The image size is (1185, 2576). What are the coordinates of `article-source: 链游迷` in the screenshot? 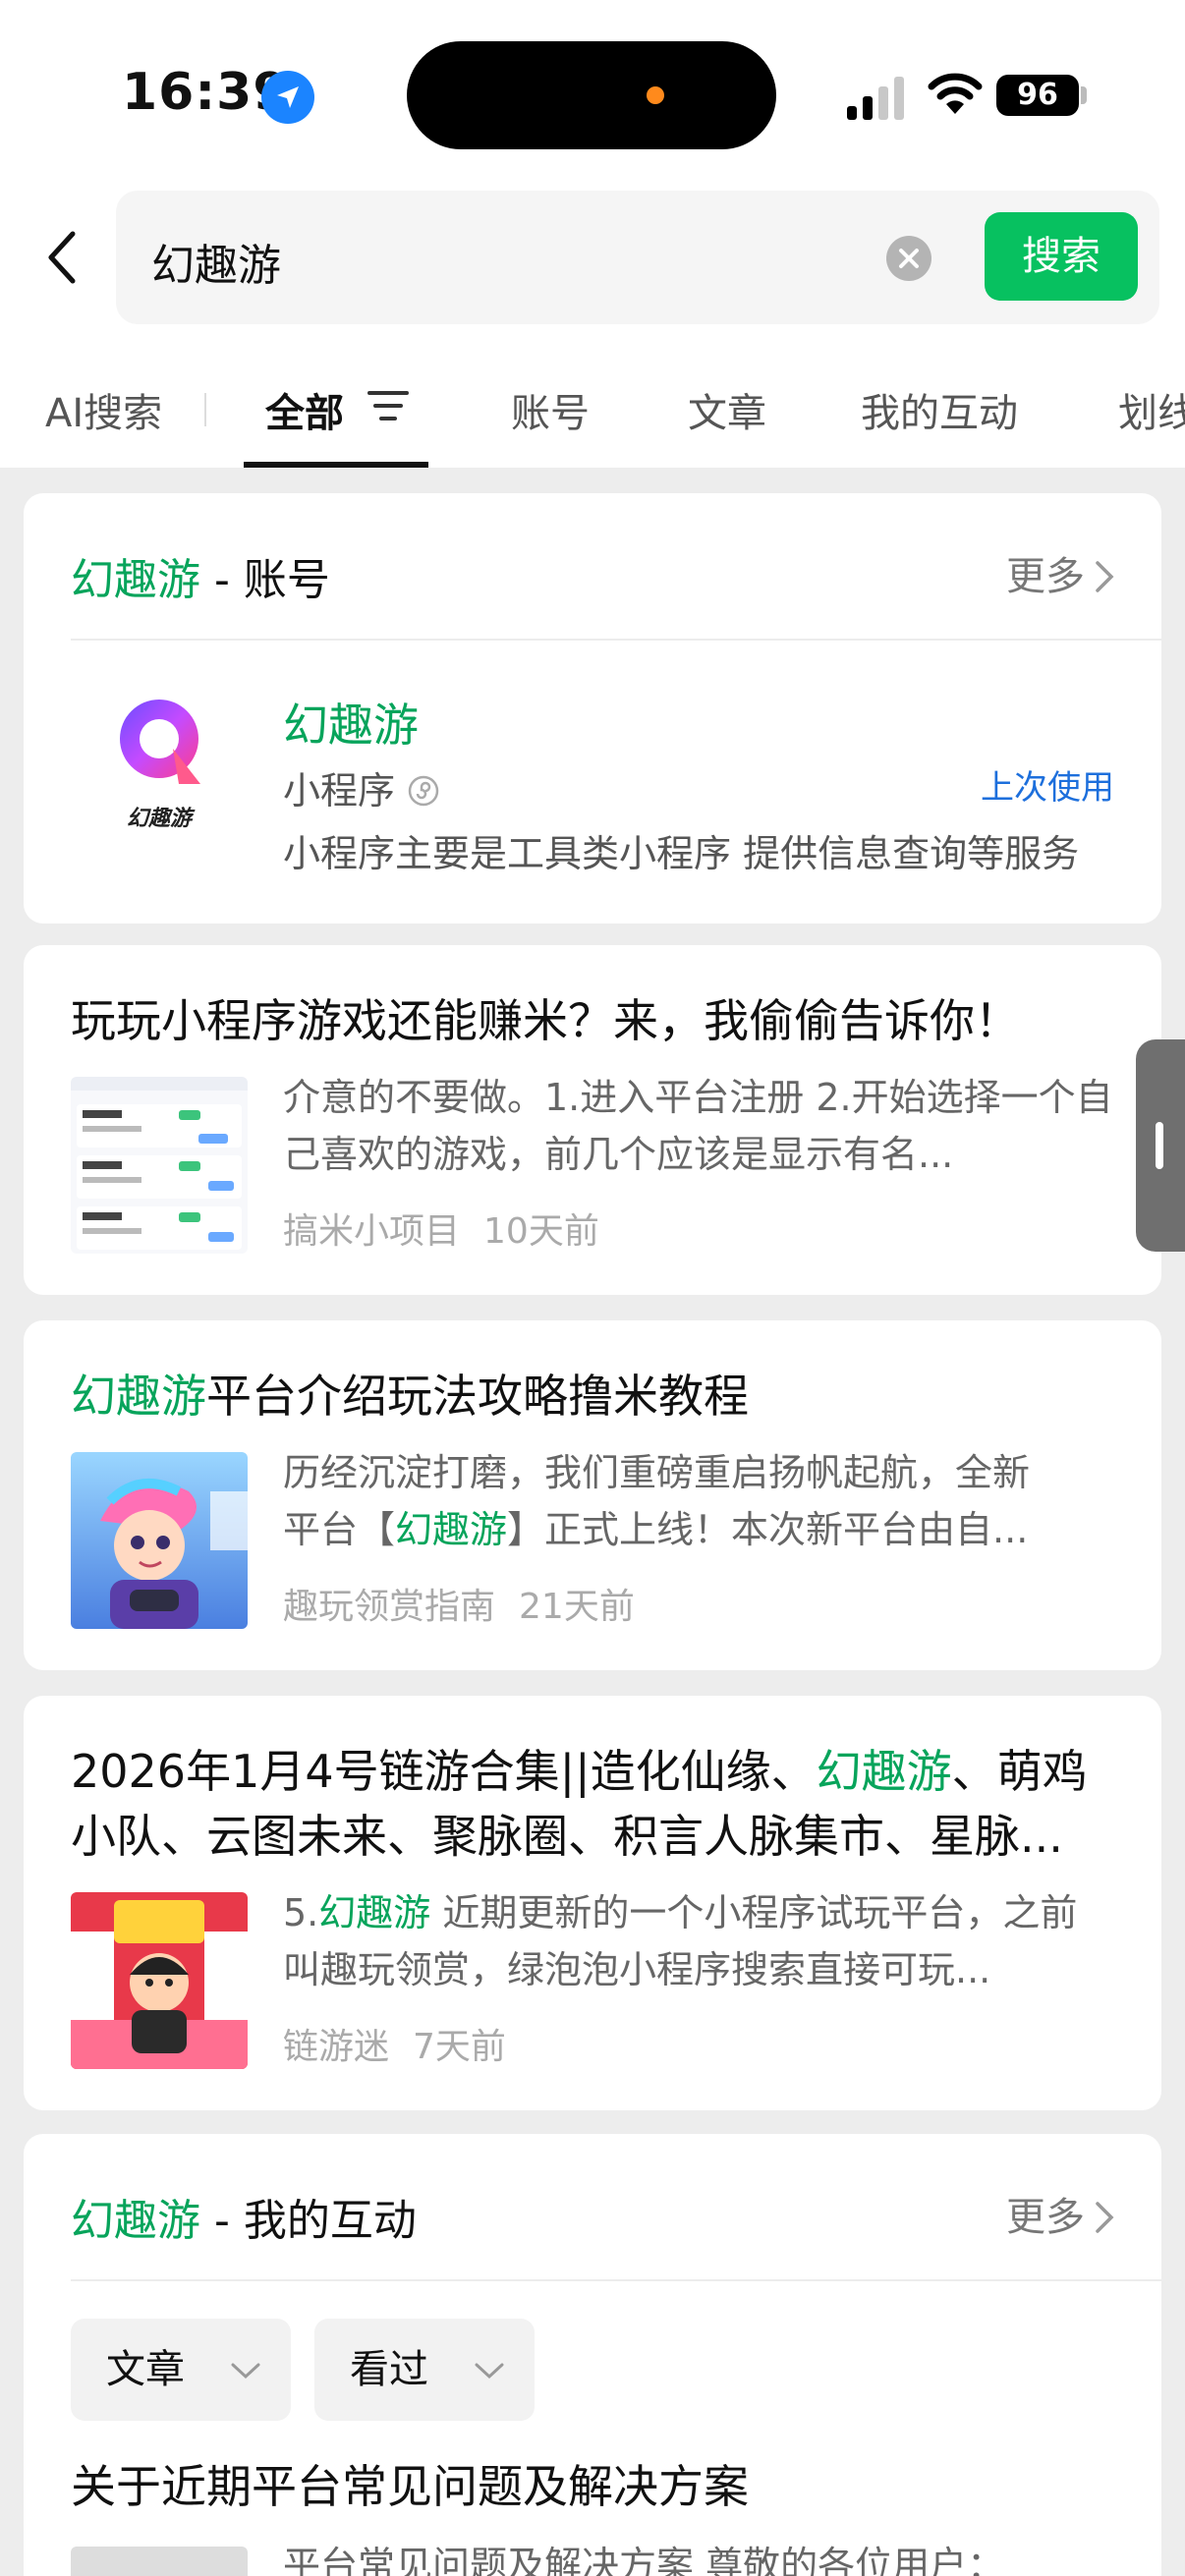 It's located at (337, 2047).